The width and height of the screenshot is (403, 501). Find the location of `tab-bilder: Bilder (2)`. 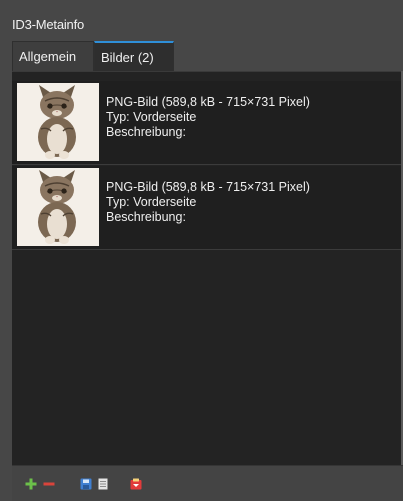

tab-bilder: Bilder (2) is located at coordinates (134, 56).